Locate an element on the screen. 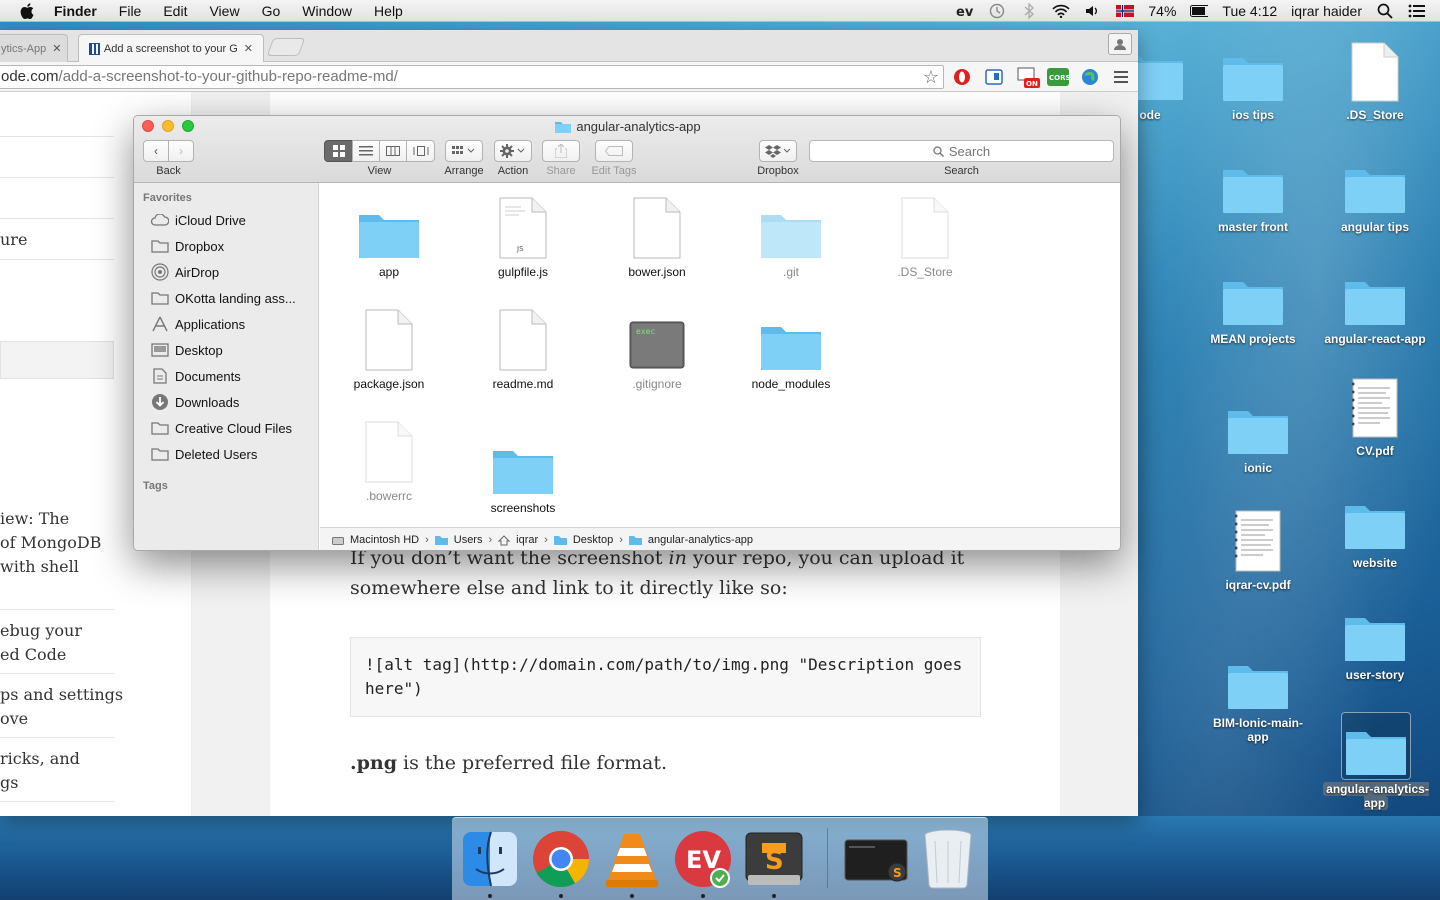 Image resolution: width=1440 pixels, height=900 pixels. cover-flow-button is located at coordinates (420, 151).